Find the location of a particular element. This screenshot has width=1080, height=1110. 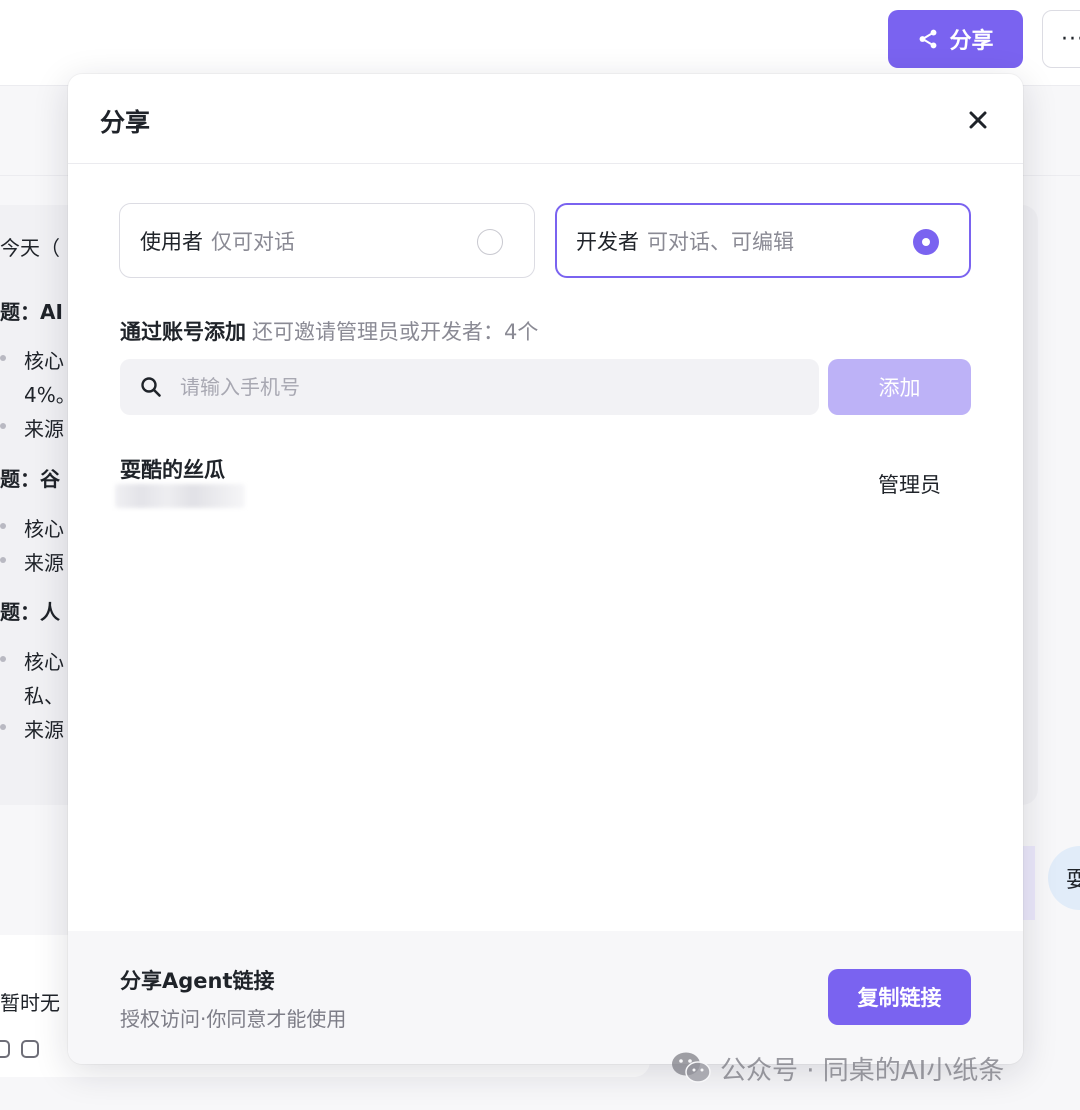

phone-input is located at coordinates (490, 387).